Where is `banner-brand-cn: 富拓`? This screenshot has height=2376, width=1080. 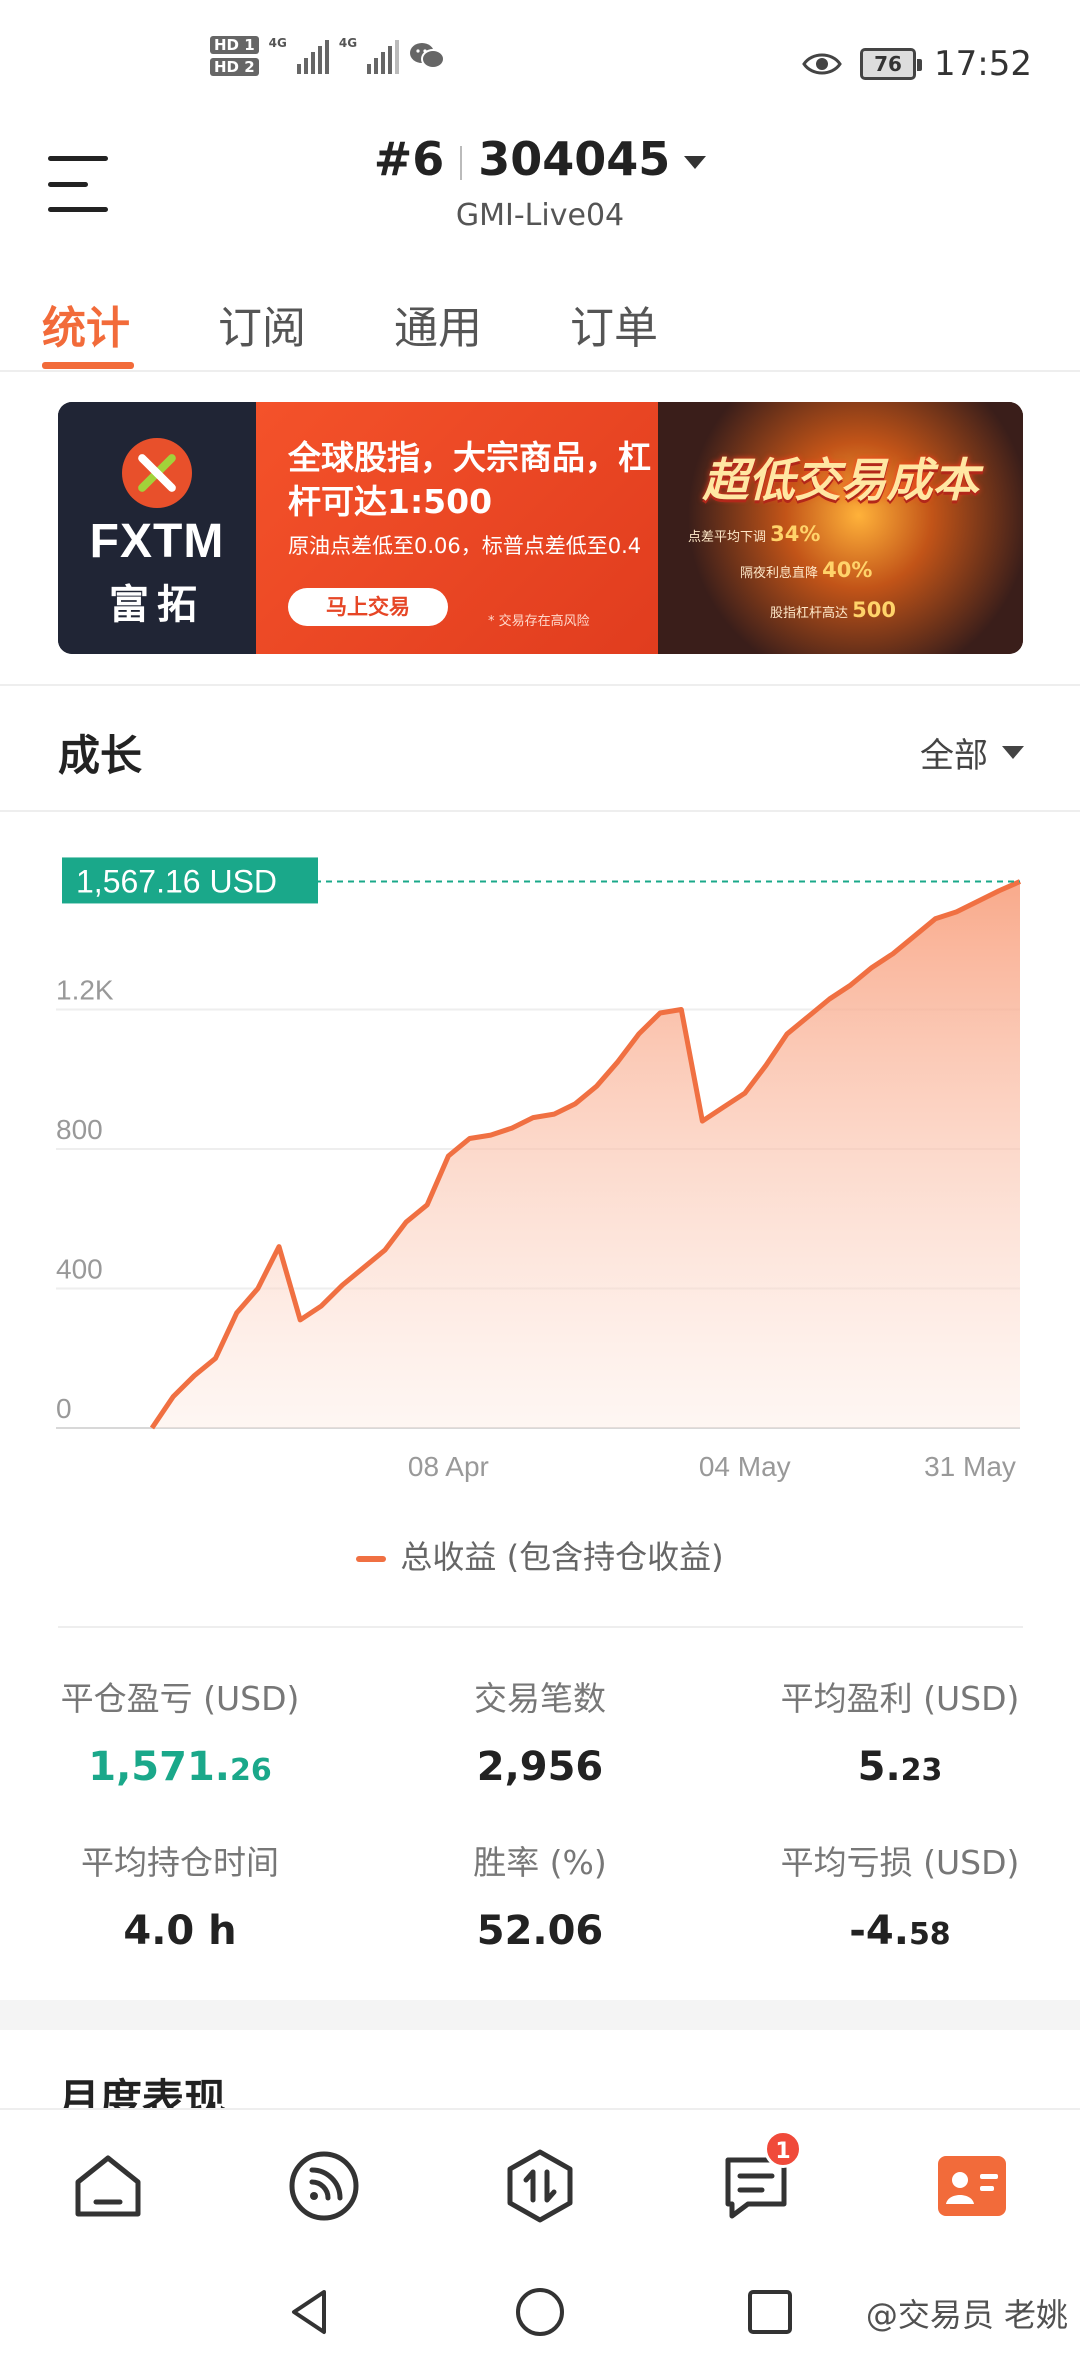 banner-brand-cn: 富拓 is located at coordinates (157, 605).